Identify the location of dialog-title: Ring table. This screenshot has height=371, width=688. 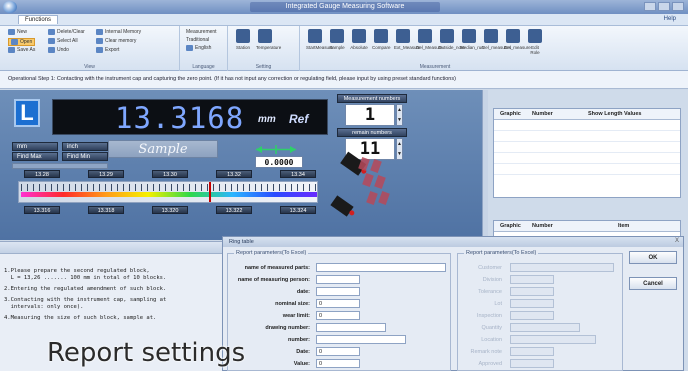
(453, 242).